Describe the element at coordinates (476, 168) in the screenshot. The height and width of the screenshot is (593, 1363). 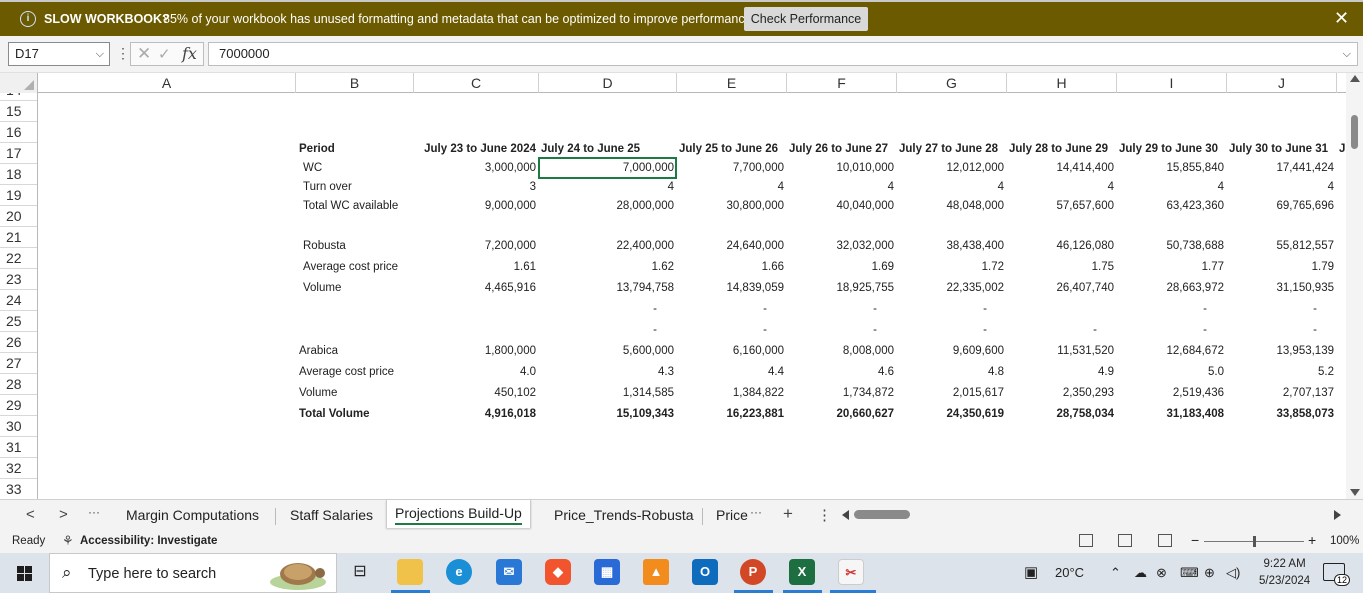
I see `wc-value: 3,000,000` at that location.